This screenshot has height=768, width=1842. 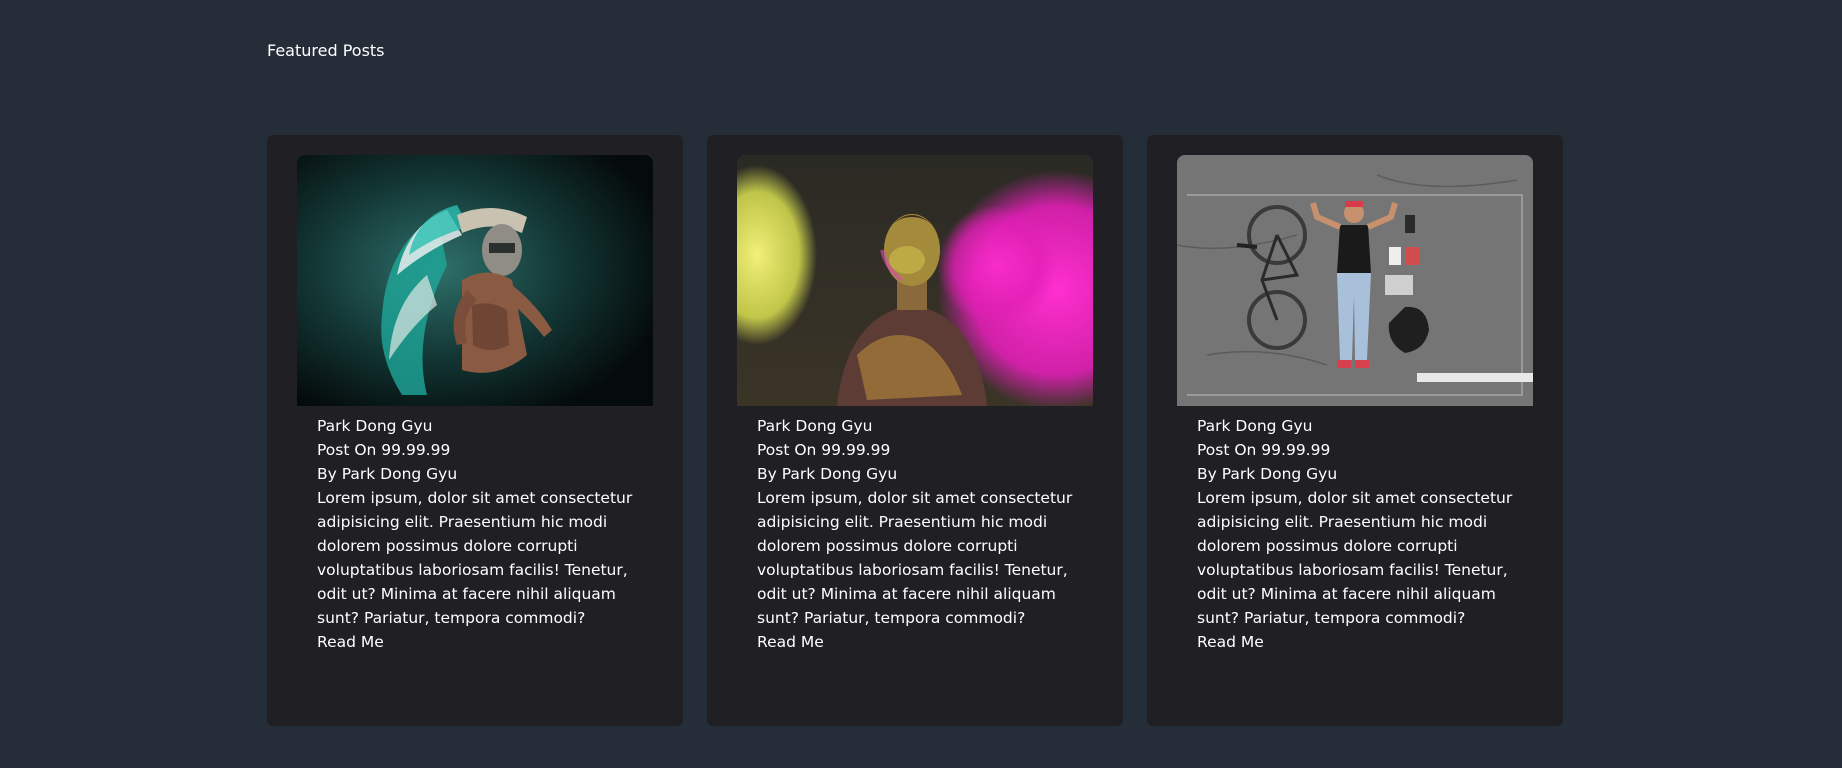 I want to click on flat-lay-bicycle-photo-icon, so click(x=1355, y=280).